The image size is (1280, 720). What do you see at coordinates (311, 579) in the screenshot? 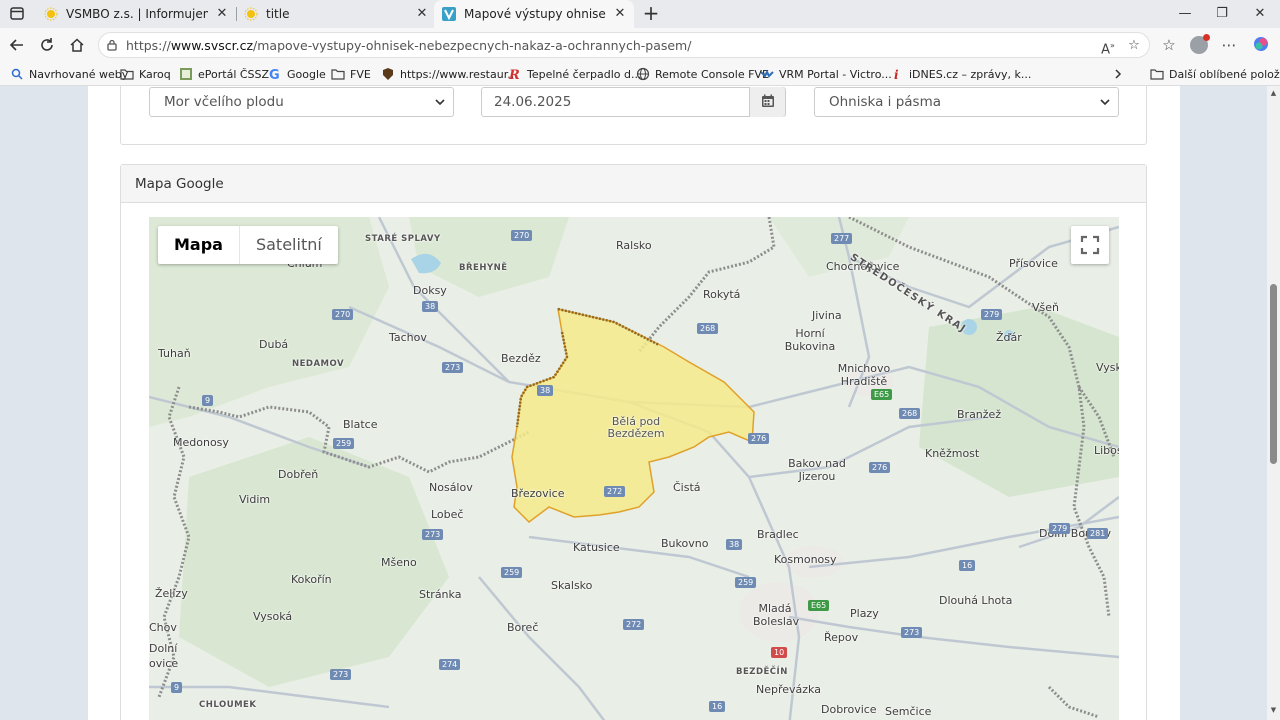
I see `map-label: Kokořín` at bounding box center [311, 579].